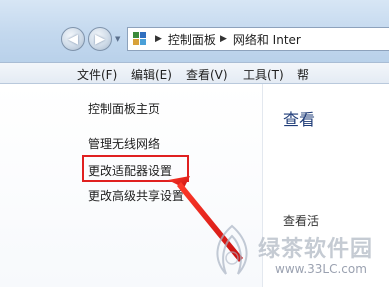 This screenshot has height=287, width=389. I want to click on page-heading: 查看, so click(299, 119).